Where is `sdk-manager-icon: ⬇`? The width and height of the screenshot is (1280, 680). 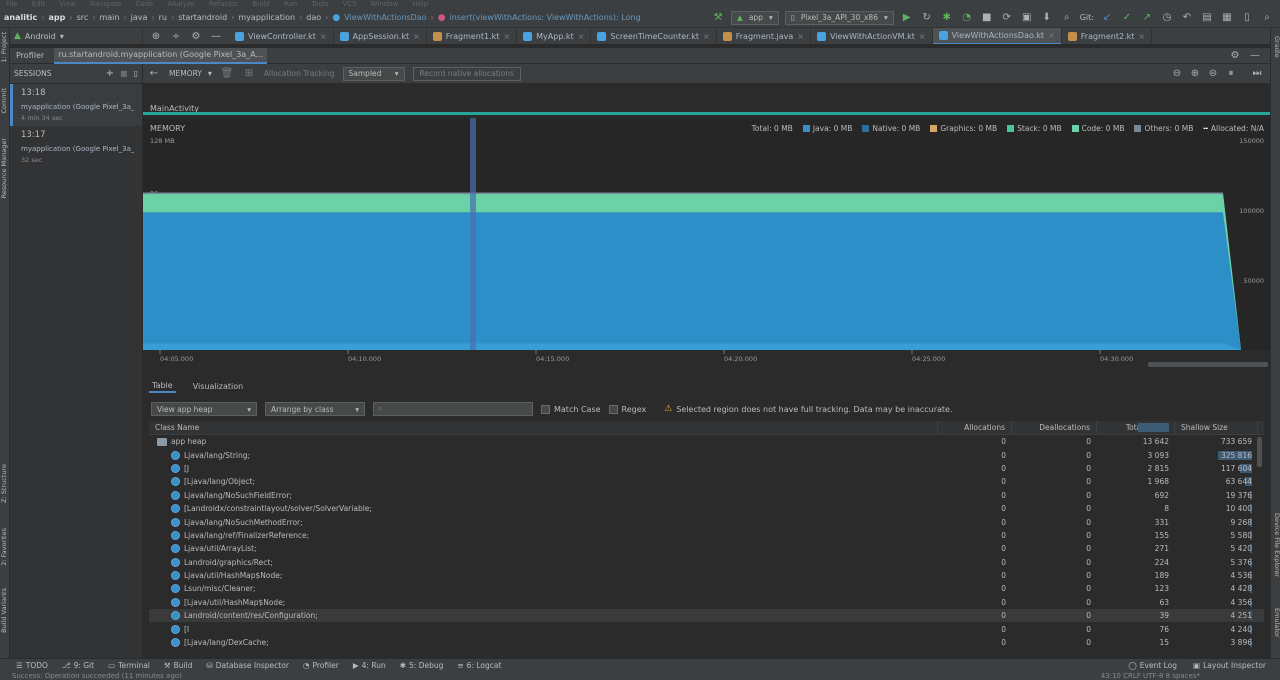 sdk-manager-icon: ⬇ is located at coordinates (1047, 18).